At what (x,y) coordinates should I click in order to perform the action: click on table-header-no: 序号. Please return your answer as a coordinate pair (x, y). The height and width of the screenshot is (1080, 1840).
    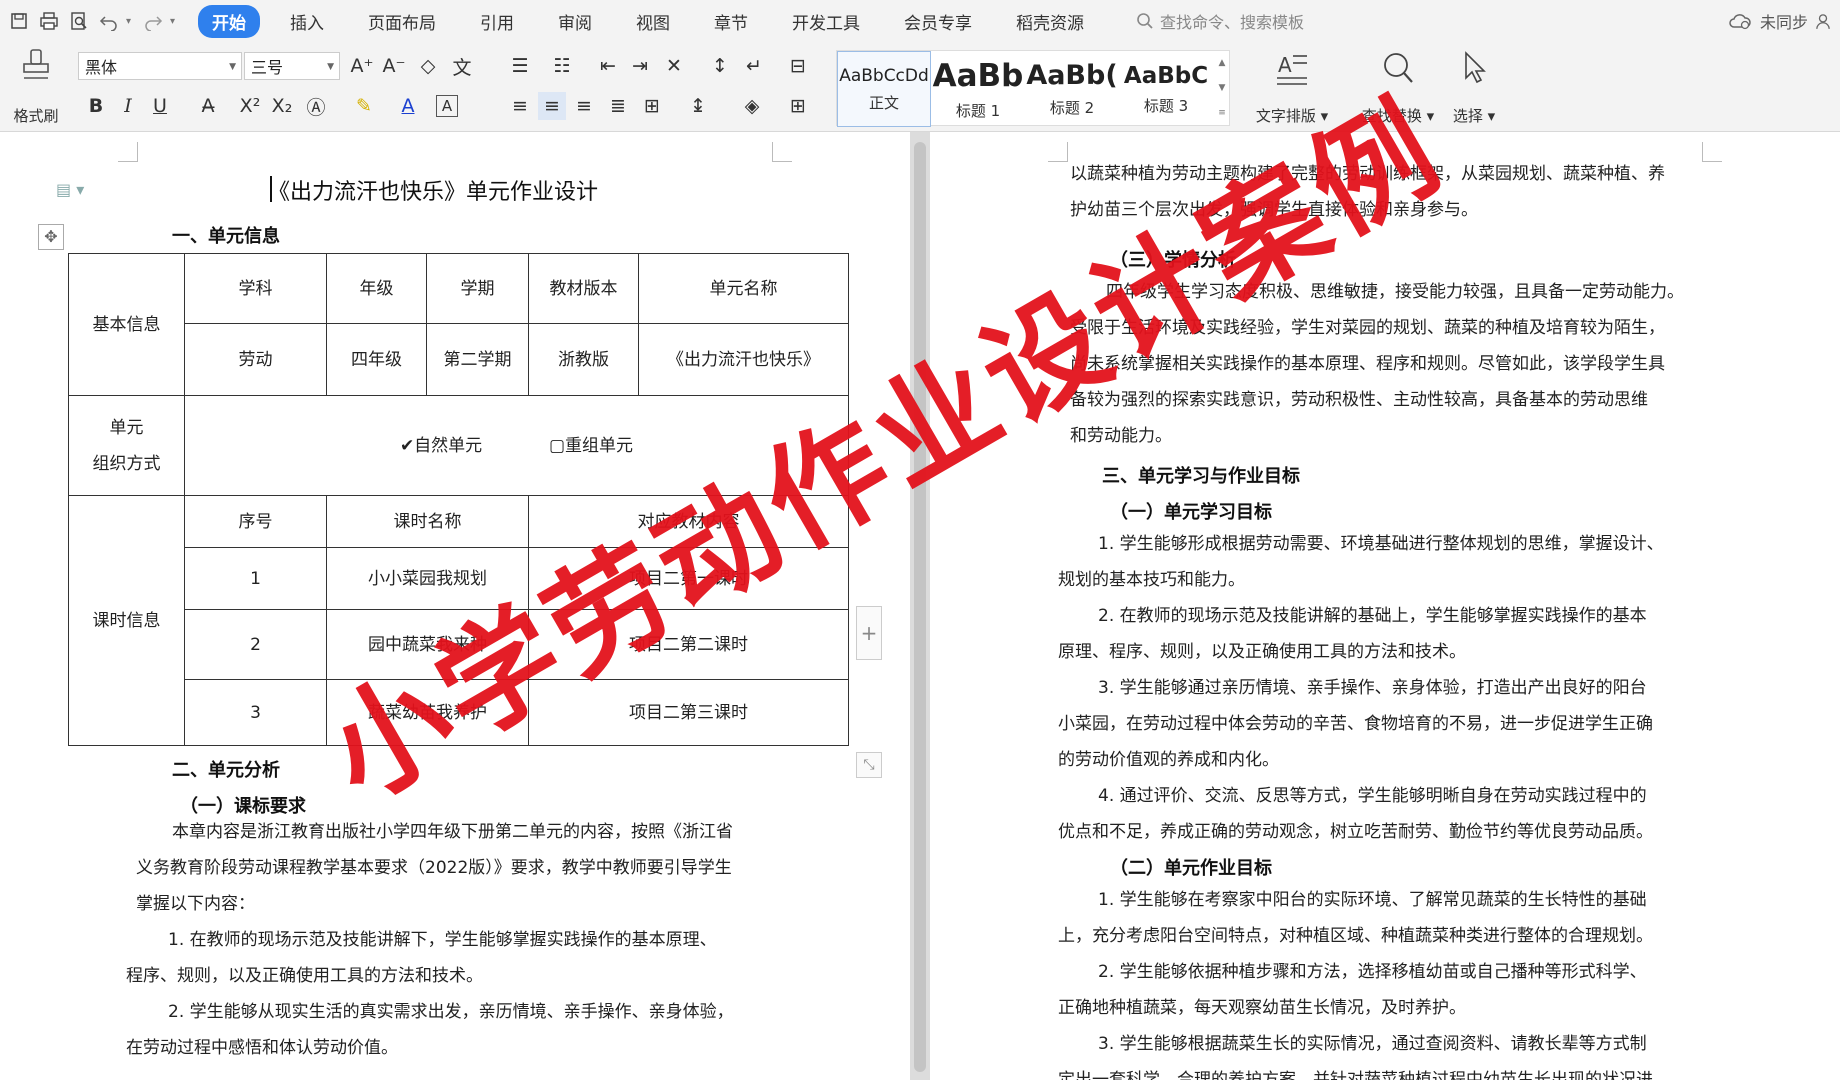
    Looking at the image, I should click on (255, 521).